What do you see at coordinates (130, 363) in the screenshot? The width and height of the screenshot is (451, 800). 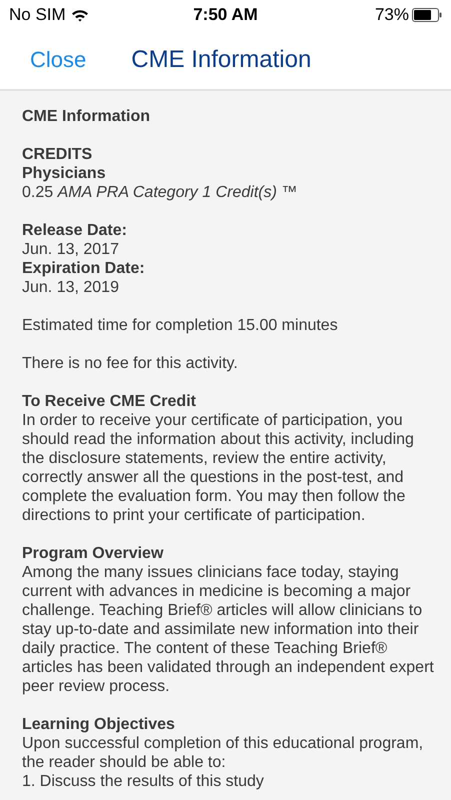 I see `body-text: There is no fee for this activity.` at bounding box center [130, 363].